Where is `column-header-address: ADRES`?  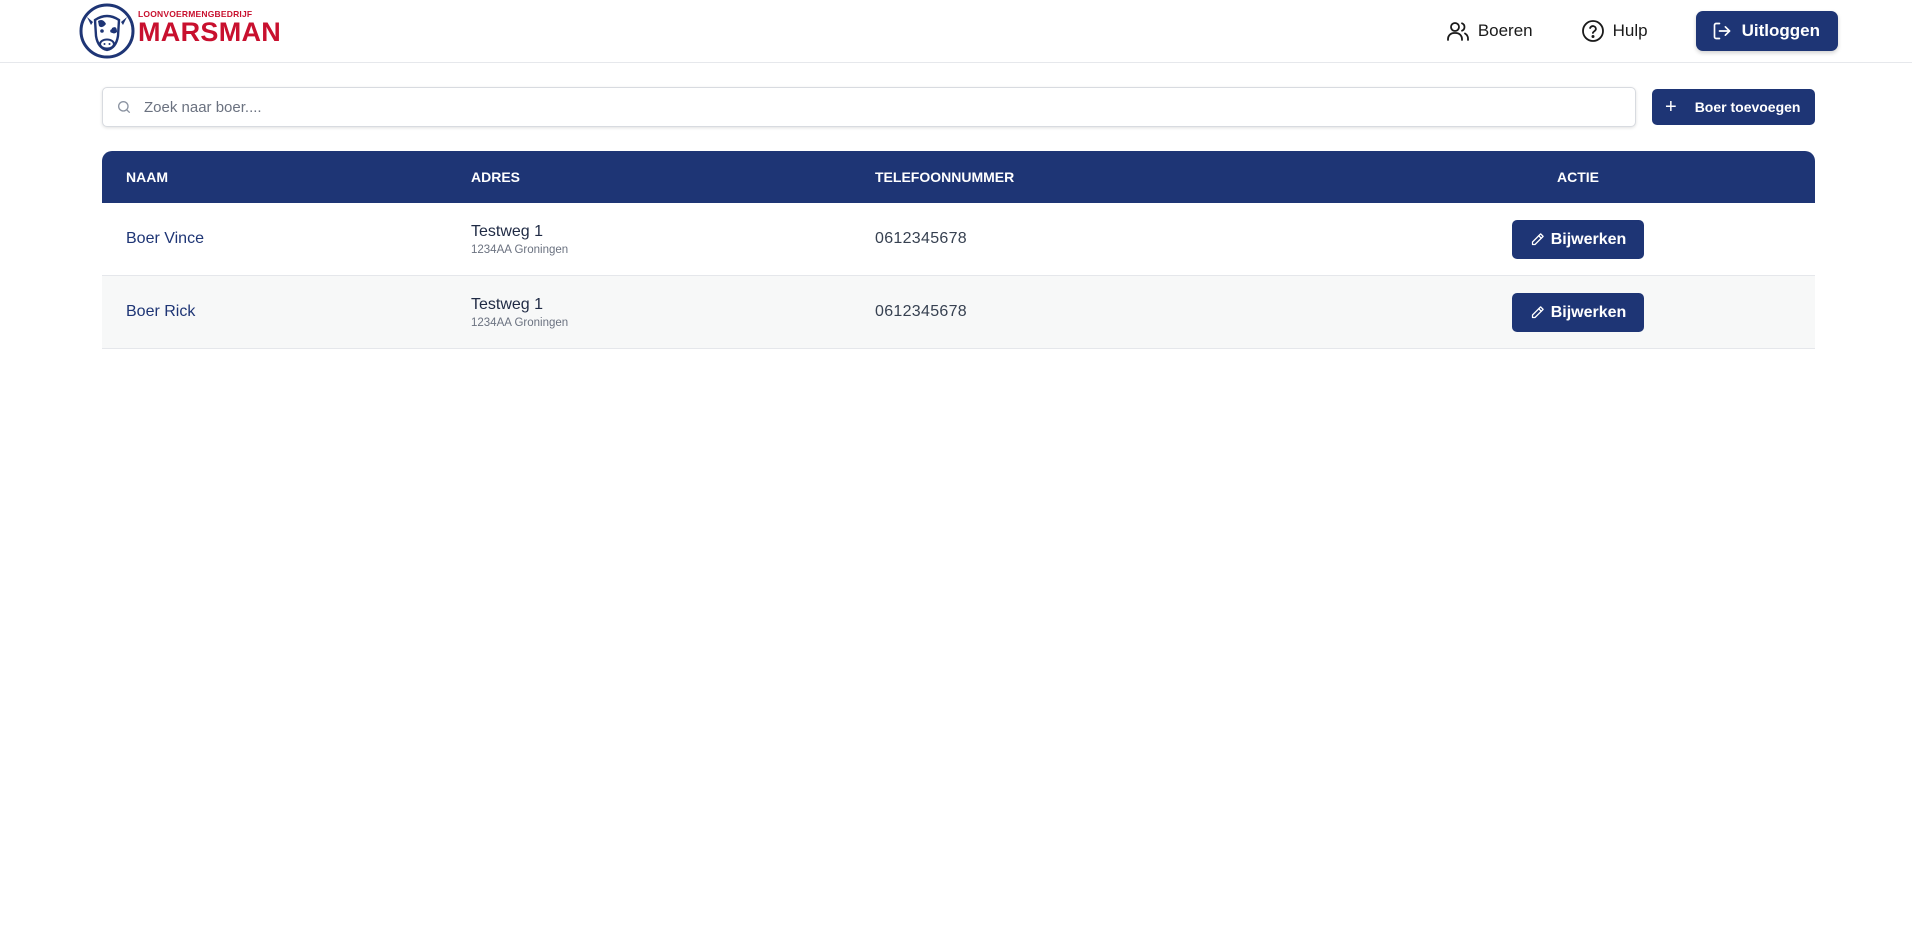 column-header-address: ADRES is located at coordinates (495, 177).